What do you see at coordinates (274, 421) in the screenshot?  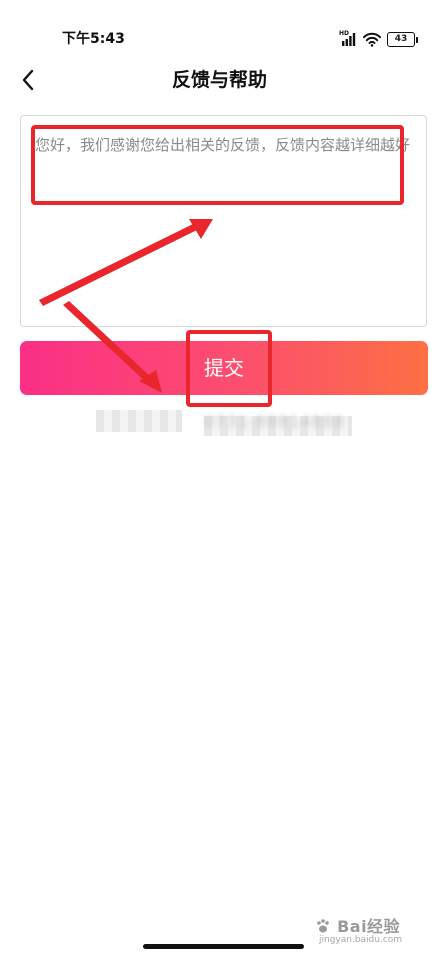 I see `contact-phone: 0731-88814888` at bounding box center [274, 421].